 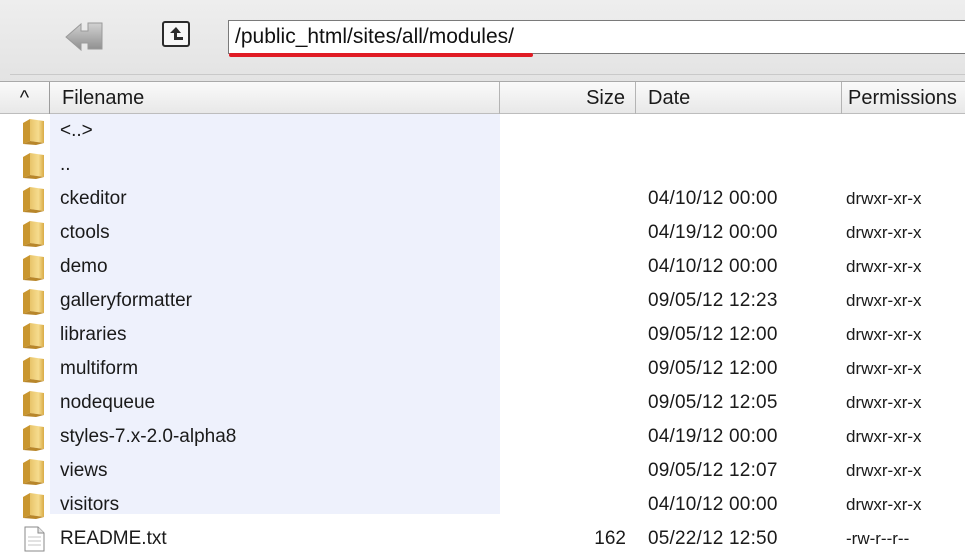 What do you see at coordinates (275, 98) in the screenshot?
I see `filename-column-header: Filename` at bounding box center [275, 98].